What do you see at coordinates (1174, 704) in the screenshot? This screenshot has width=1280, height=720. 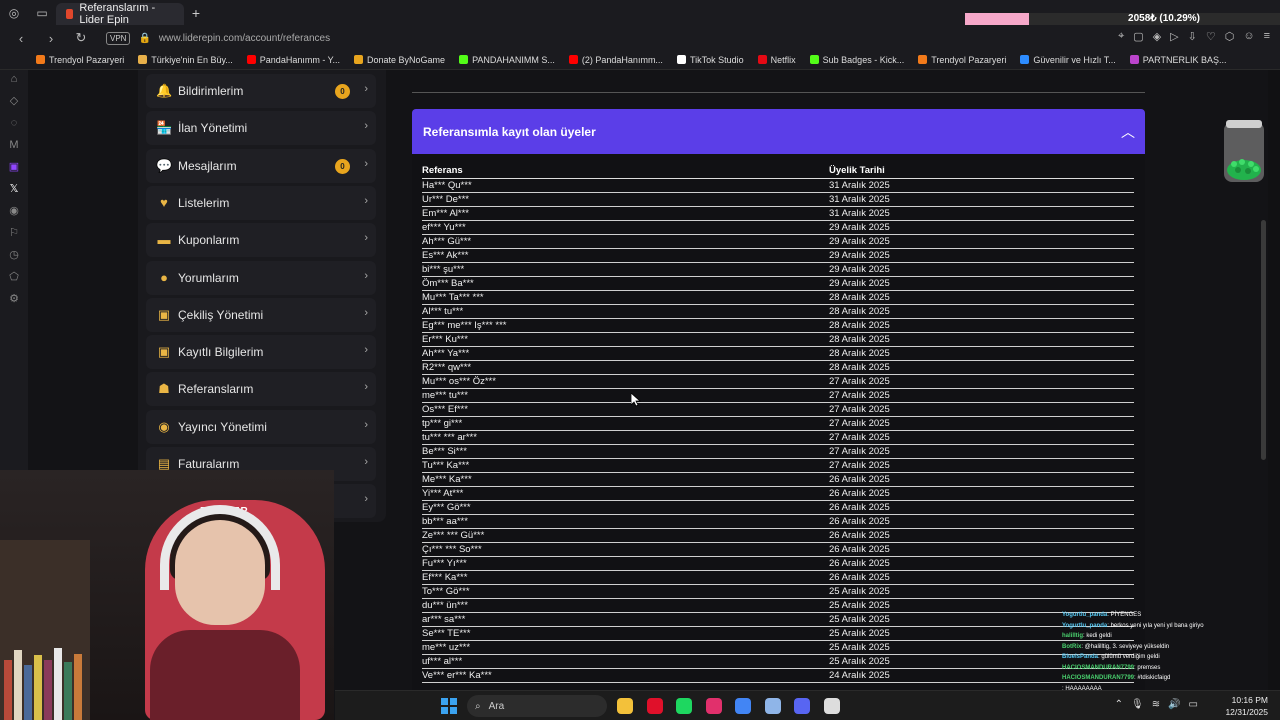 I see `volume-icon: 🔊` at bounding box center [1174, 704].